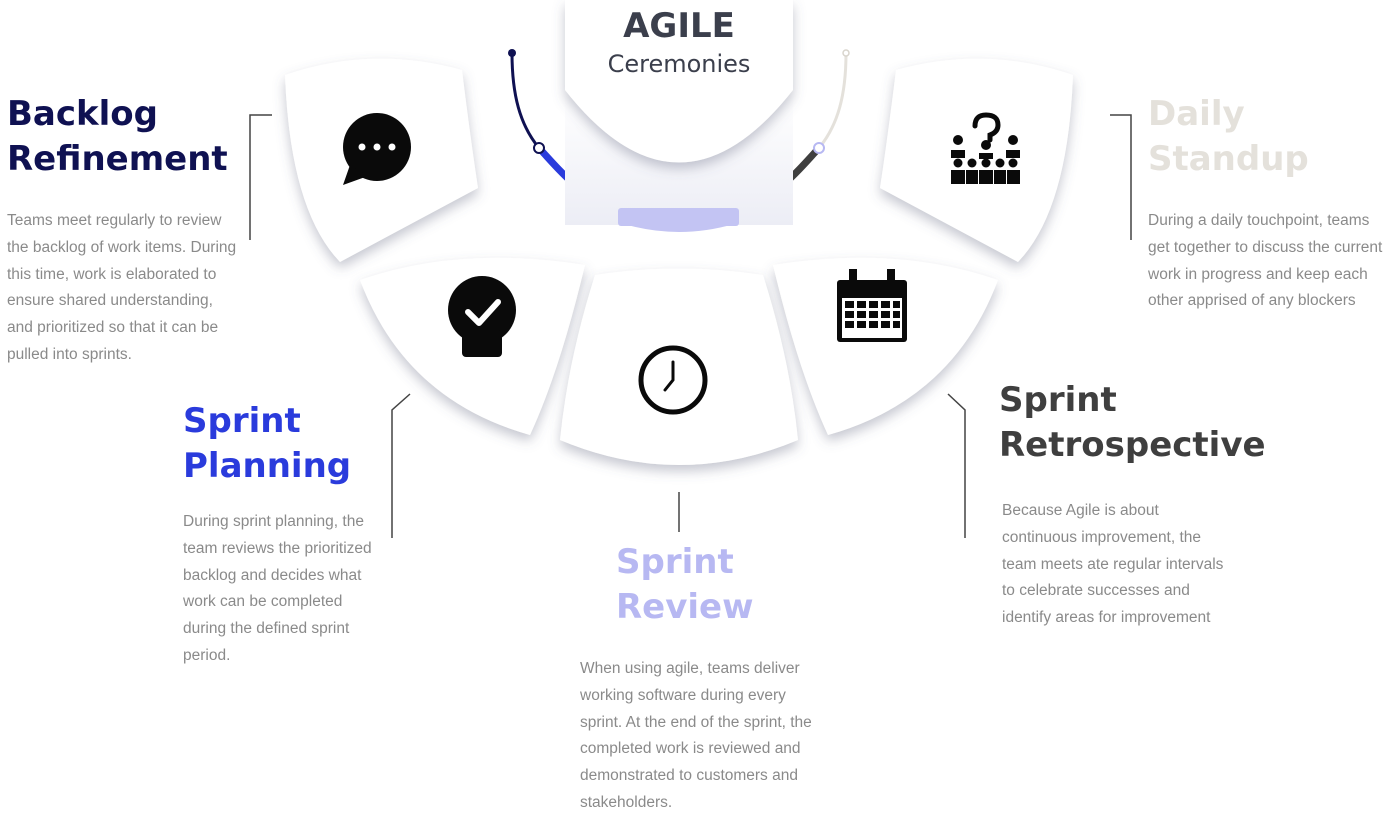  What do you see at coordinates (705, 585) in the screenshot?
I see `ceremony-heading: Sprint Review` at bounding box center [705, 585].